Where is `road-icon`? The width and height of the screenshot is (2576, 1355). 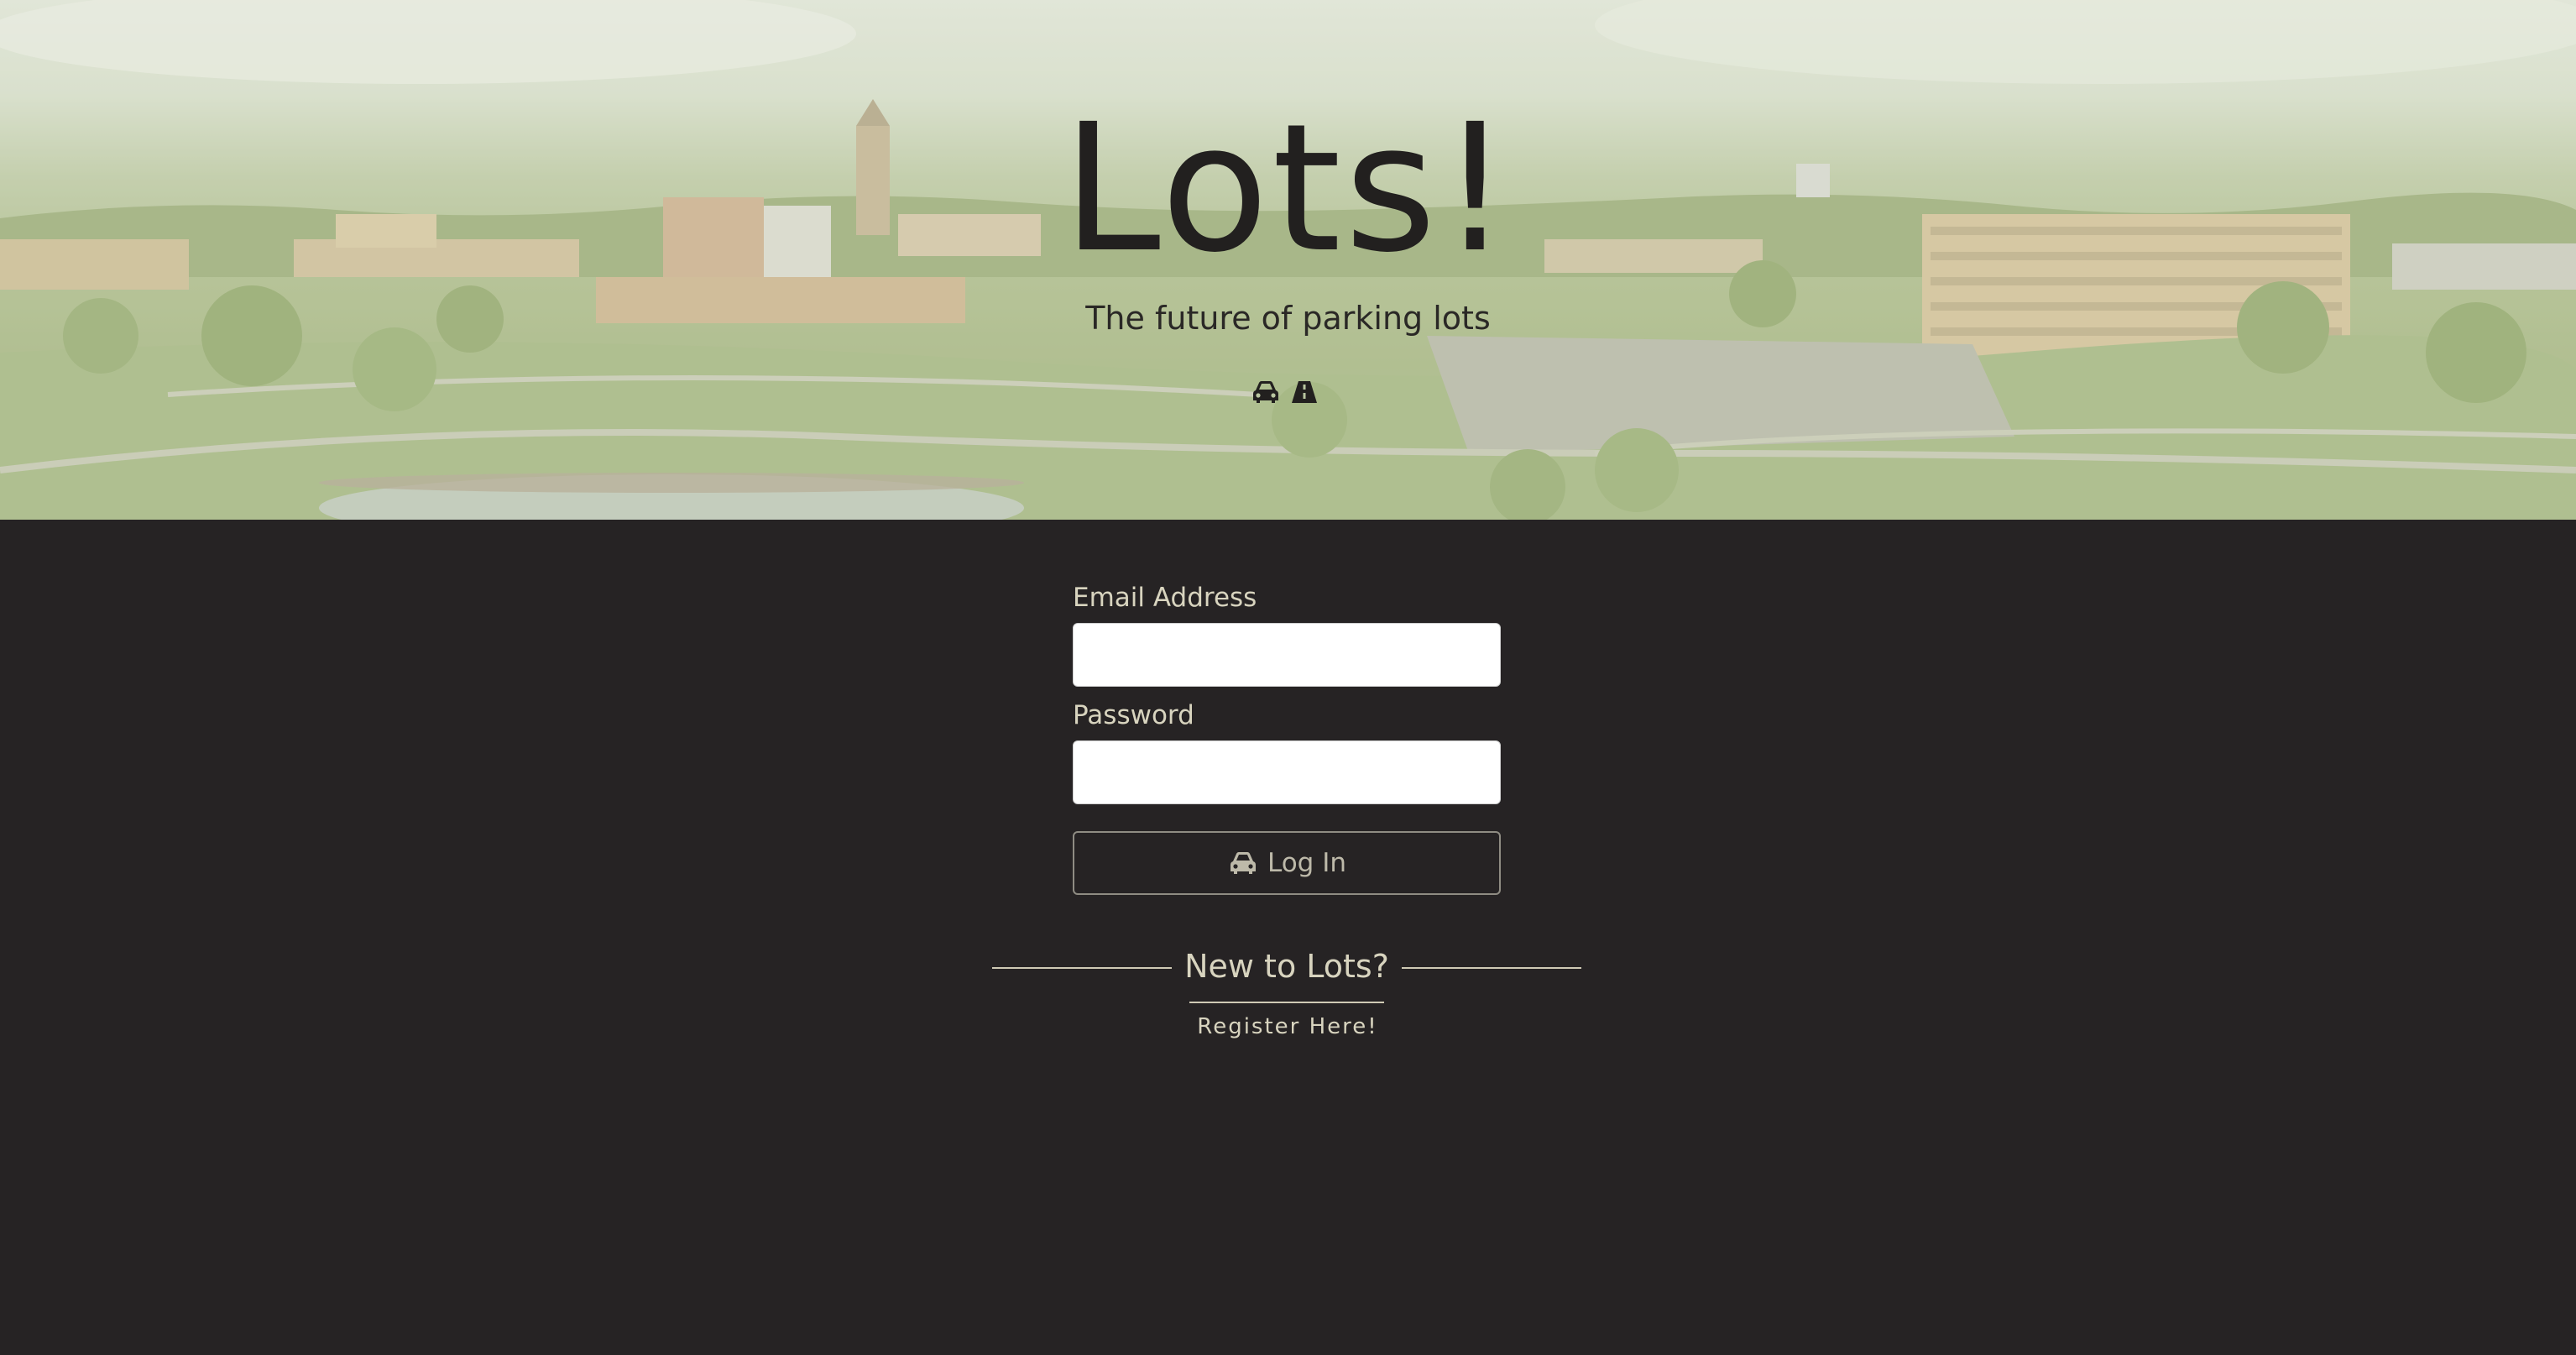 road-icon is located at coordinates (1304, 392).